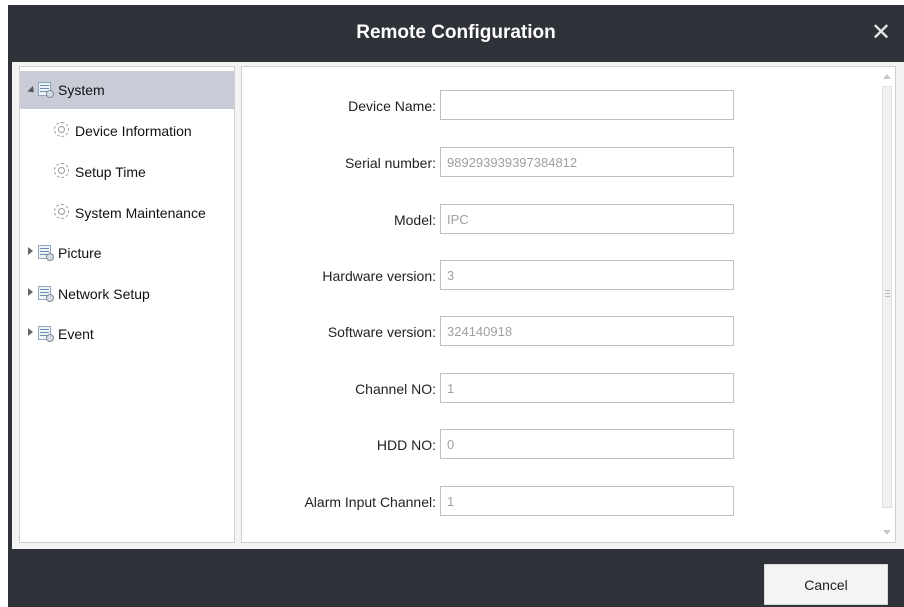  Describe the element at coordinates (826, 584) in the screenshot. I see `cancel-button: Cancel` at that location.